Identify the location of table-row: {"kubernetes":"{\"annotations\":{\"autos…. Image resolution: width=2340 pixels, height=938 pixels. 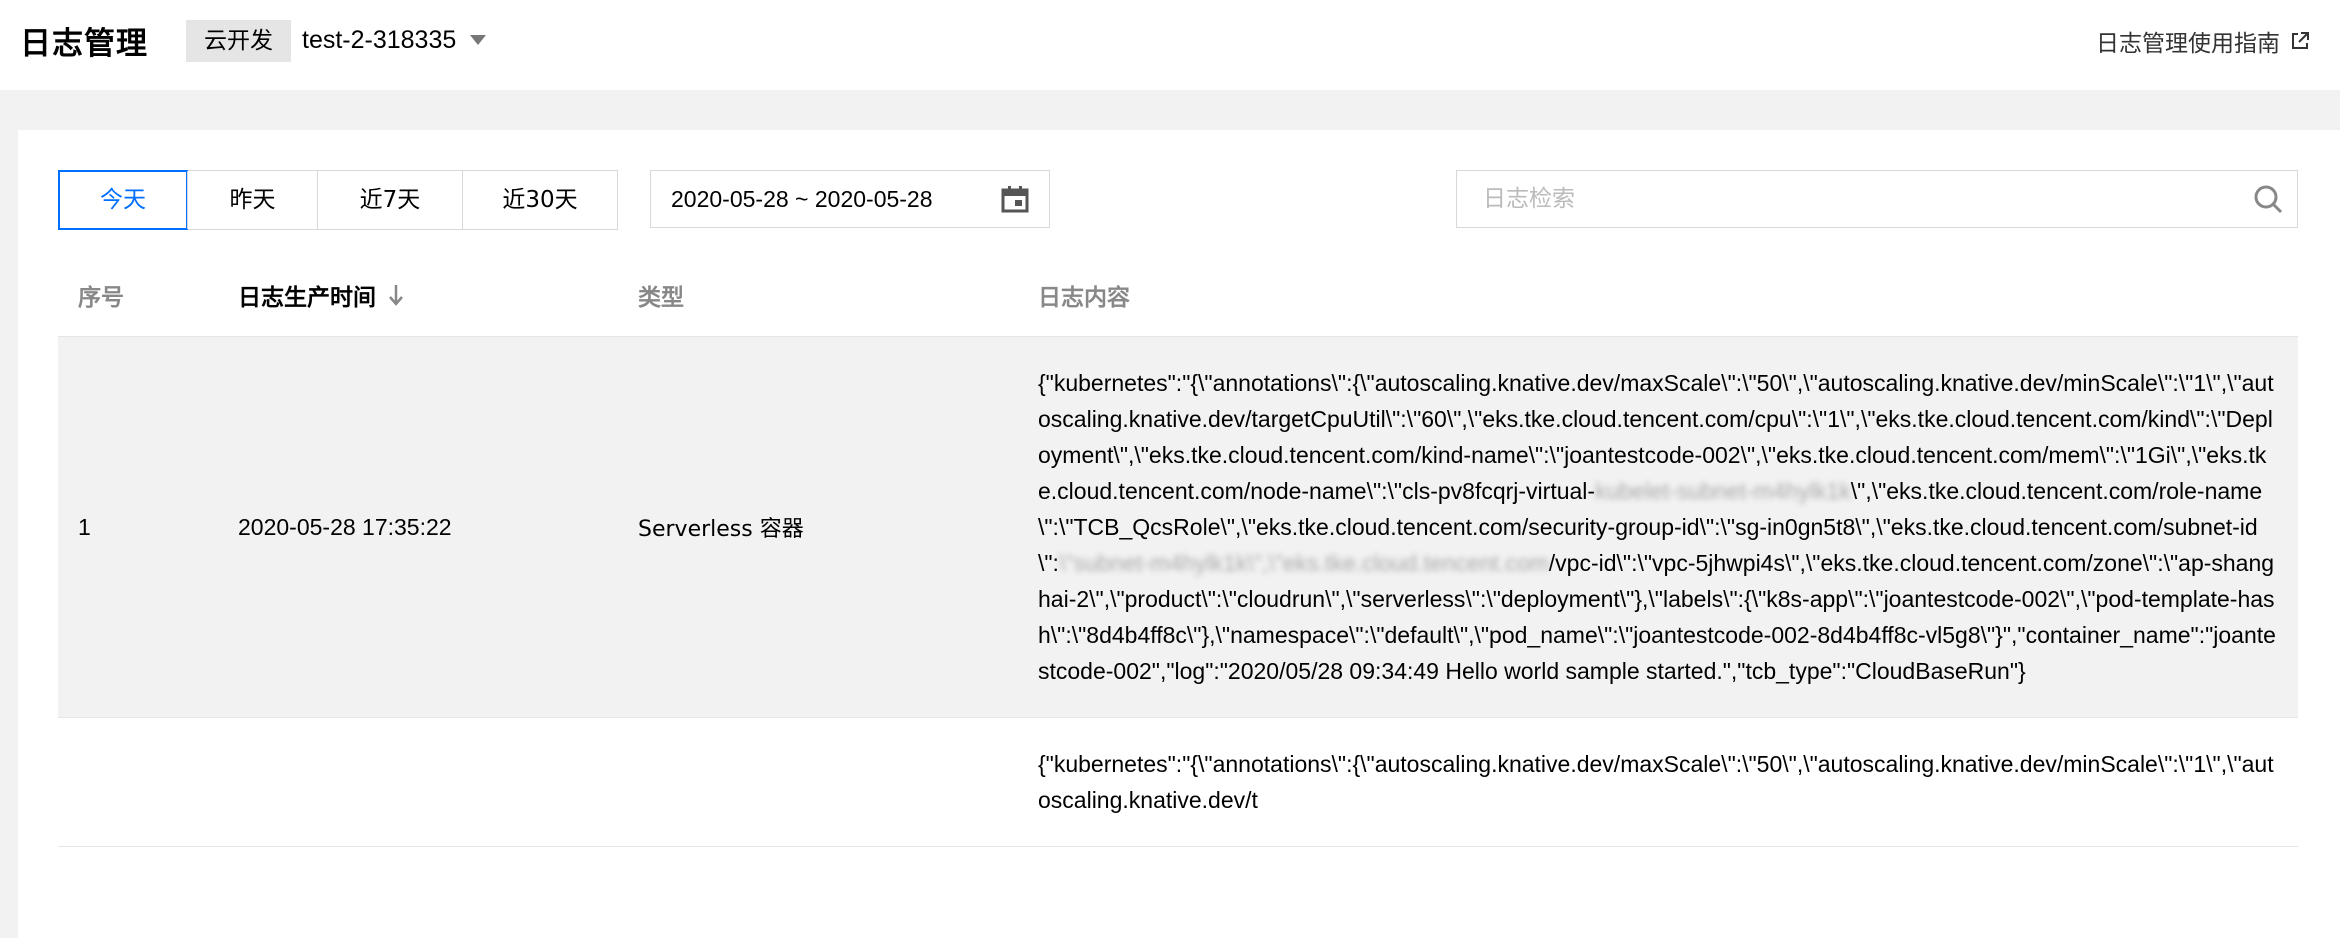
(1178, 782).